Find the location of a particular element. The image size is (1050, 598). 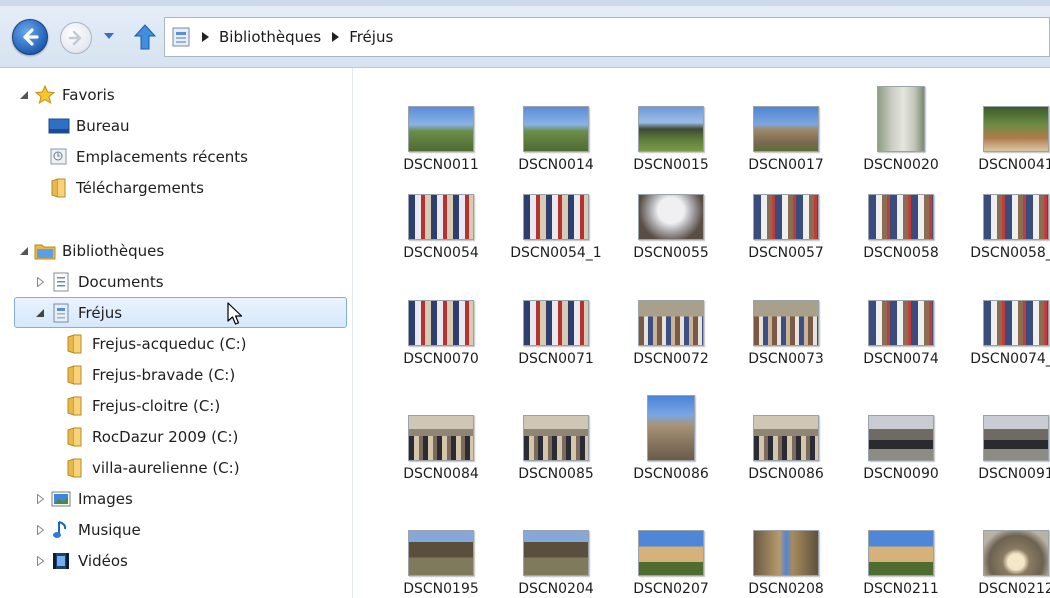

file-name: DSCN0055 is located at coordinates (671, 253).